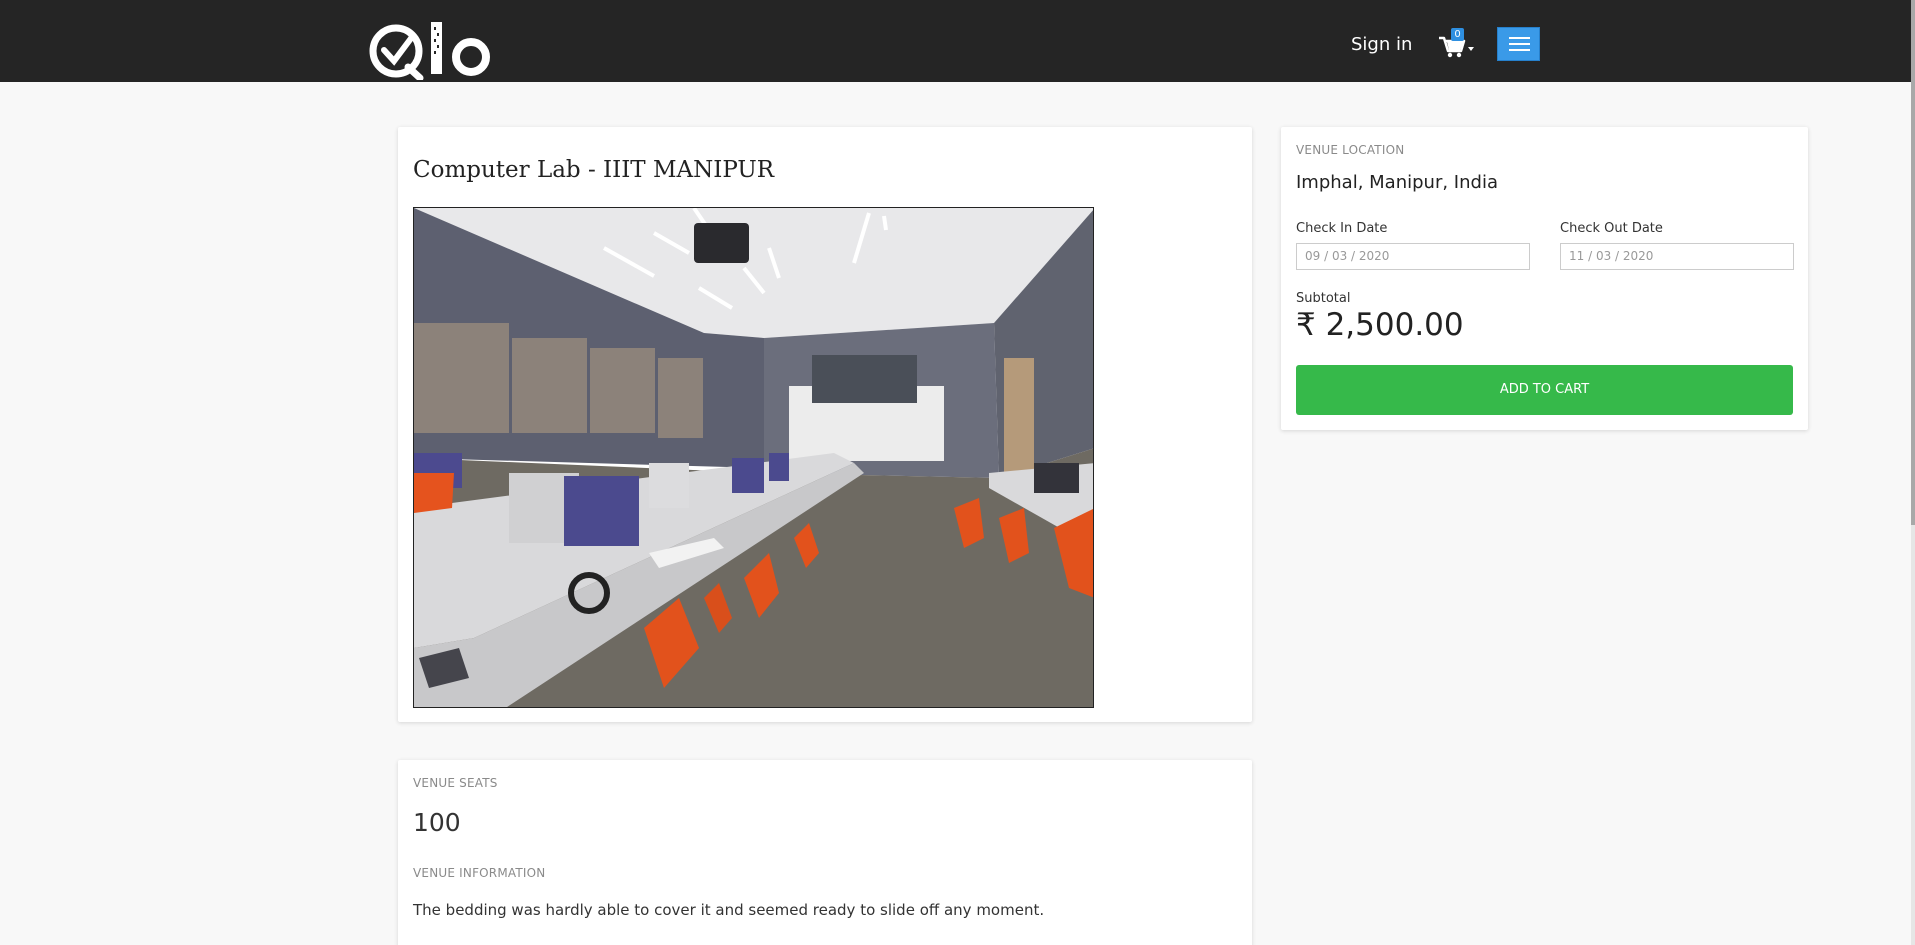 The image size is (1915, 945). Describe the element at coordinates (1611, 228) in the screenshot. I see `check-out-label: Check Out Date` at that location.